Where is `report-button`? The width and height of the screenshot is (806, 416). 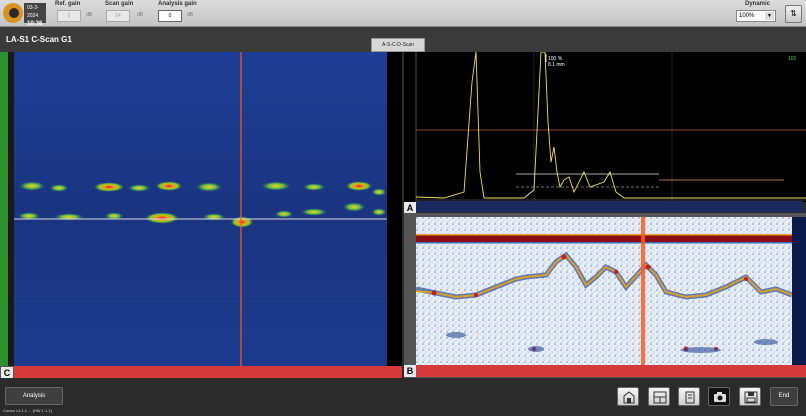 report-button is located at coordinates (628, 396).